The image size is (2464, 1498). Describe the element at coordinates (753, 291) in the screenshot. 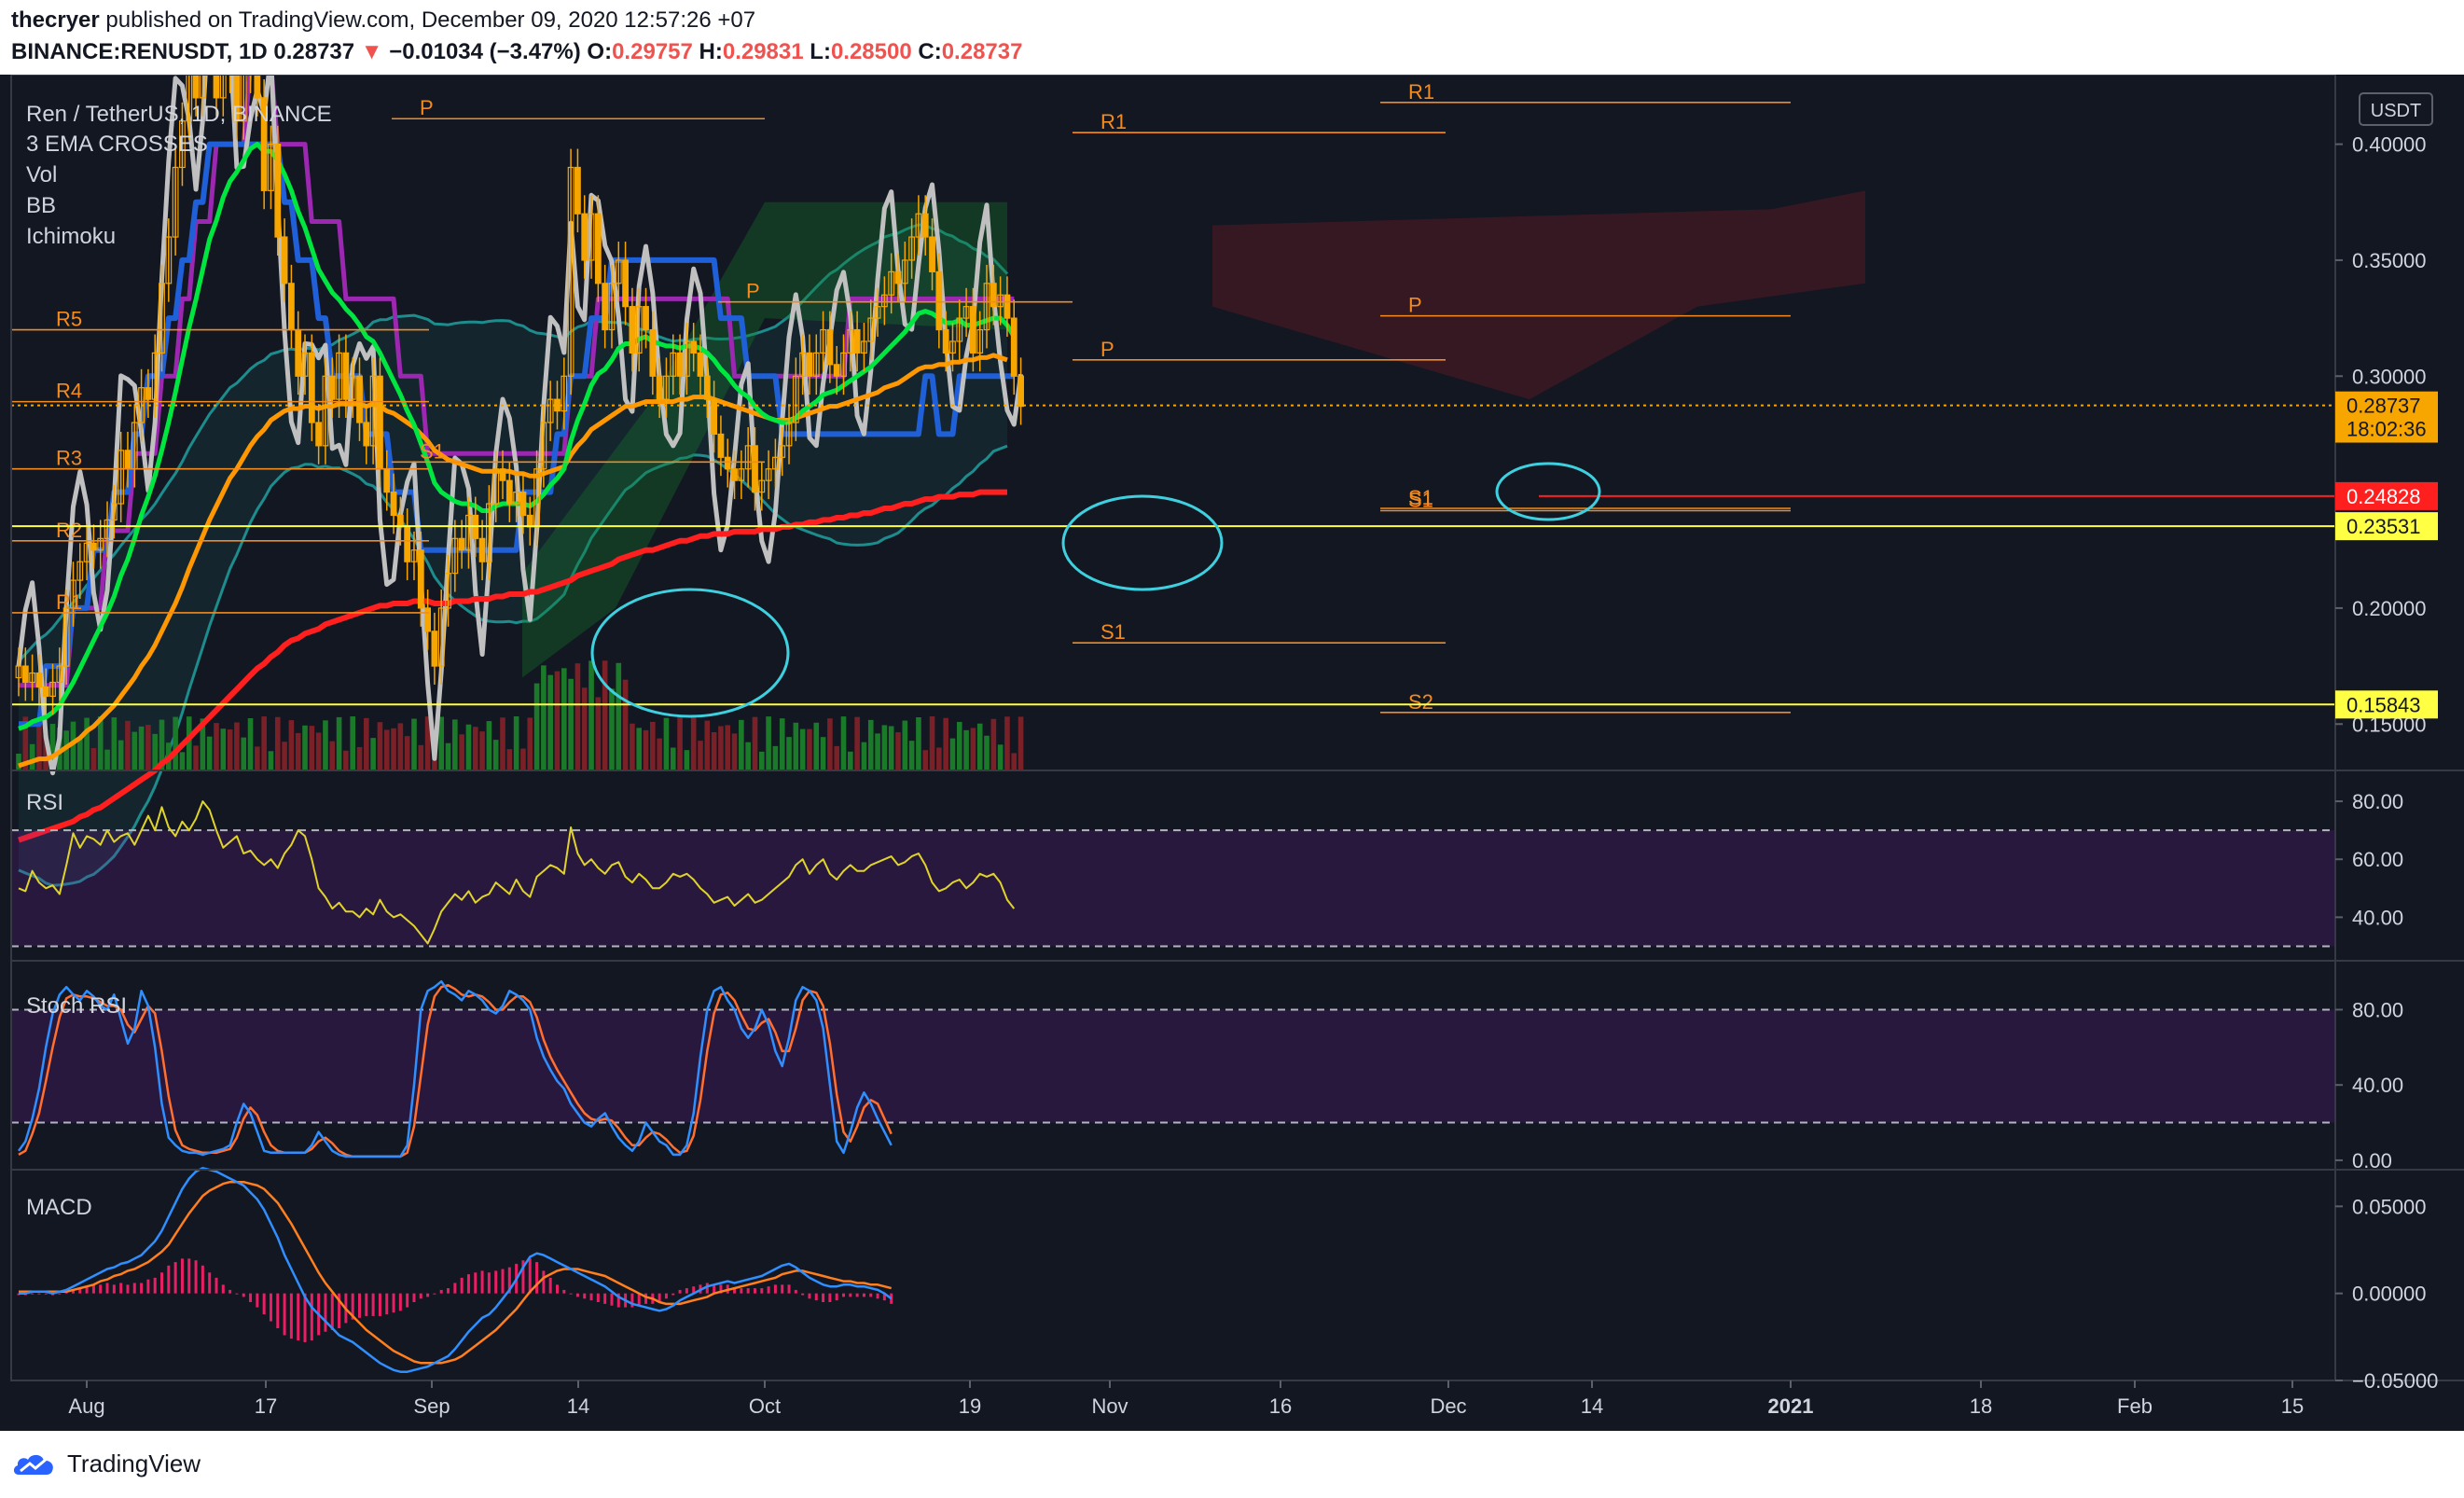

I see `pivot-label-8: P` at that location.